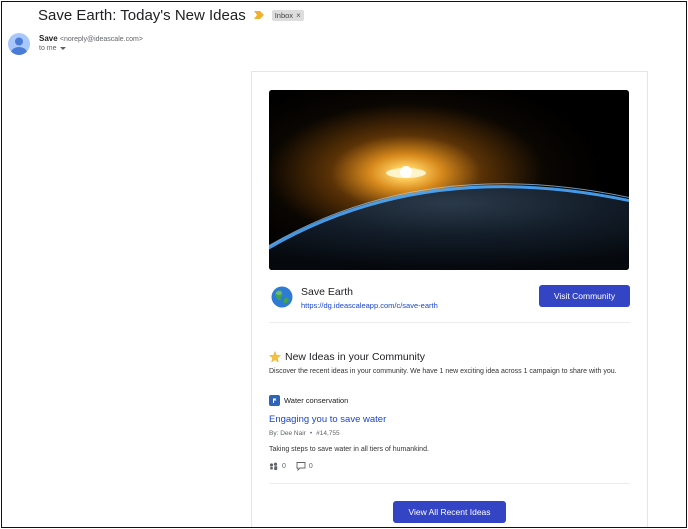  I want to click on importance-marker-icon, so click(258, 15).